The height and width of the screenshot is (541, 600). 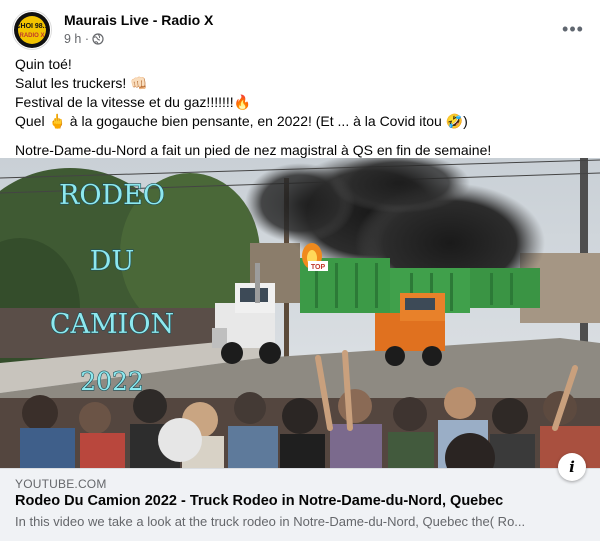 I want to click on overlay-text-rodeo: RODEO, so click(x=112, y=195).